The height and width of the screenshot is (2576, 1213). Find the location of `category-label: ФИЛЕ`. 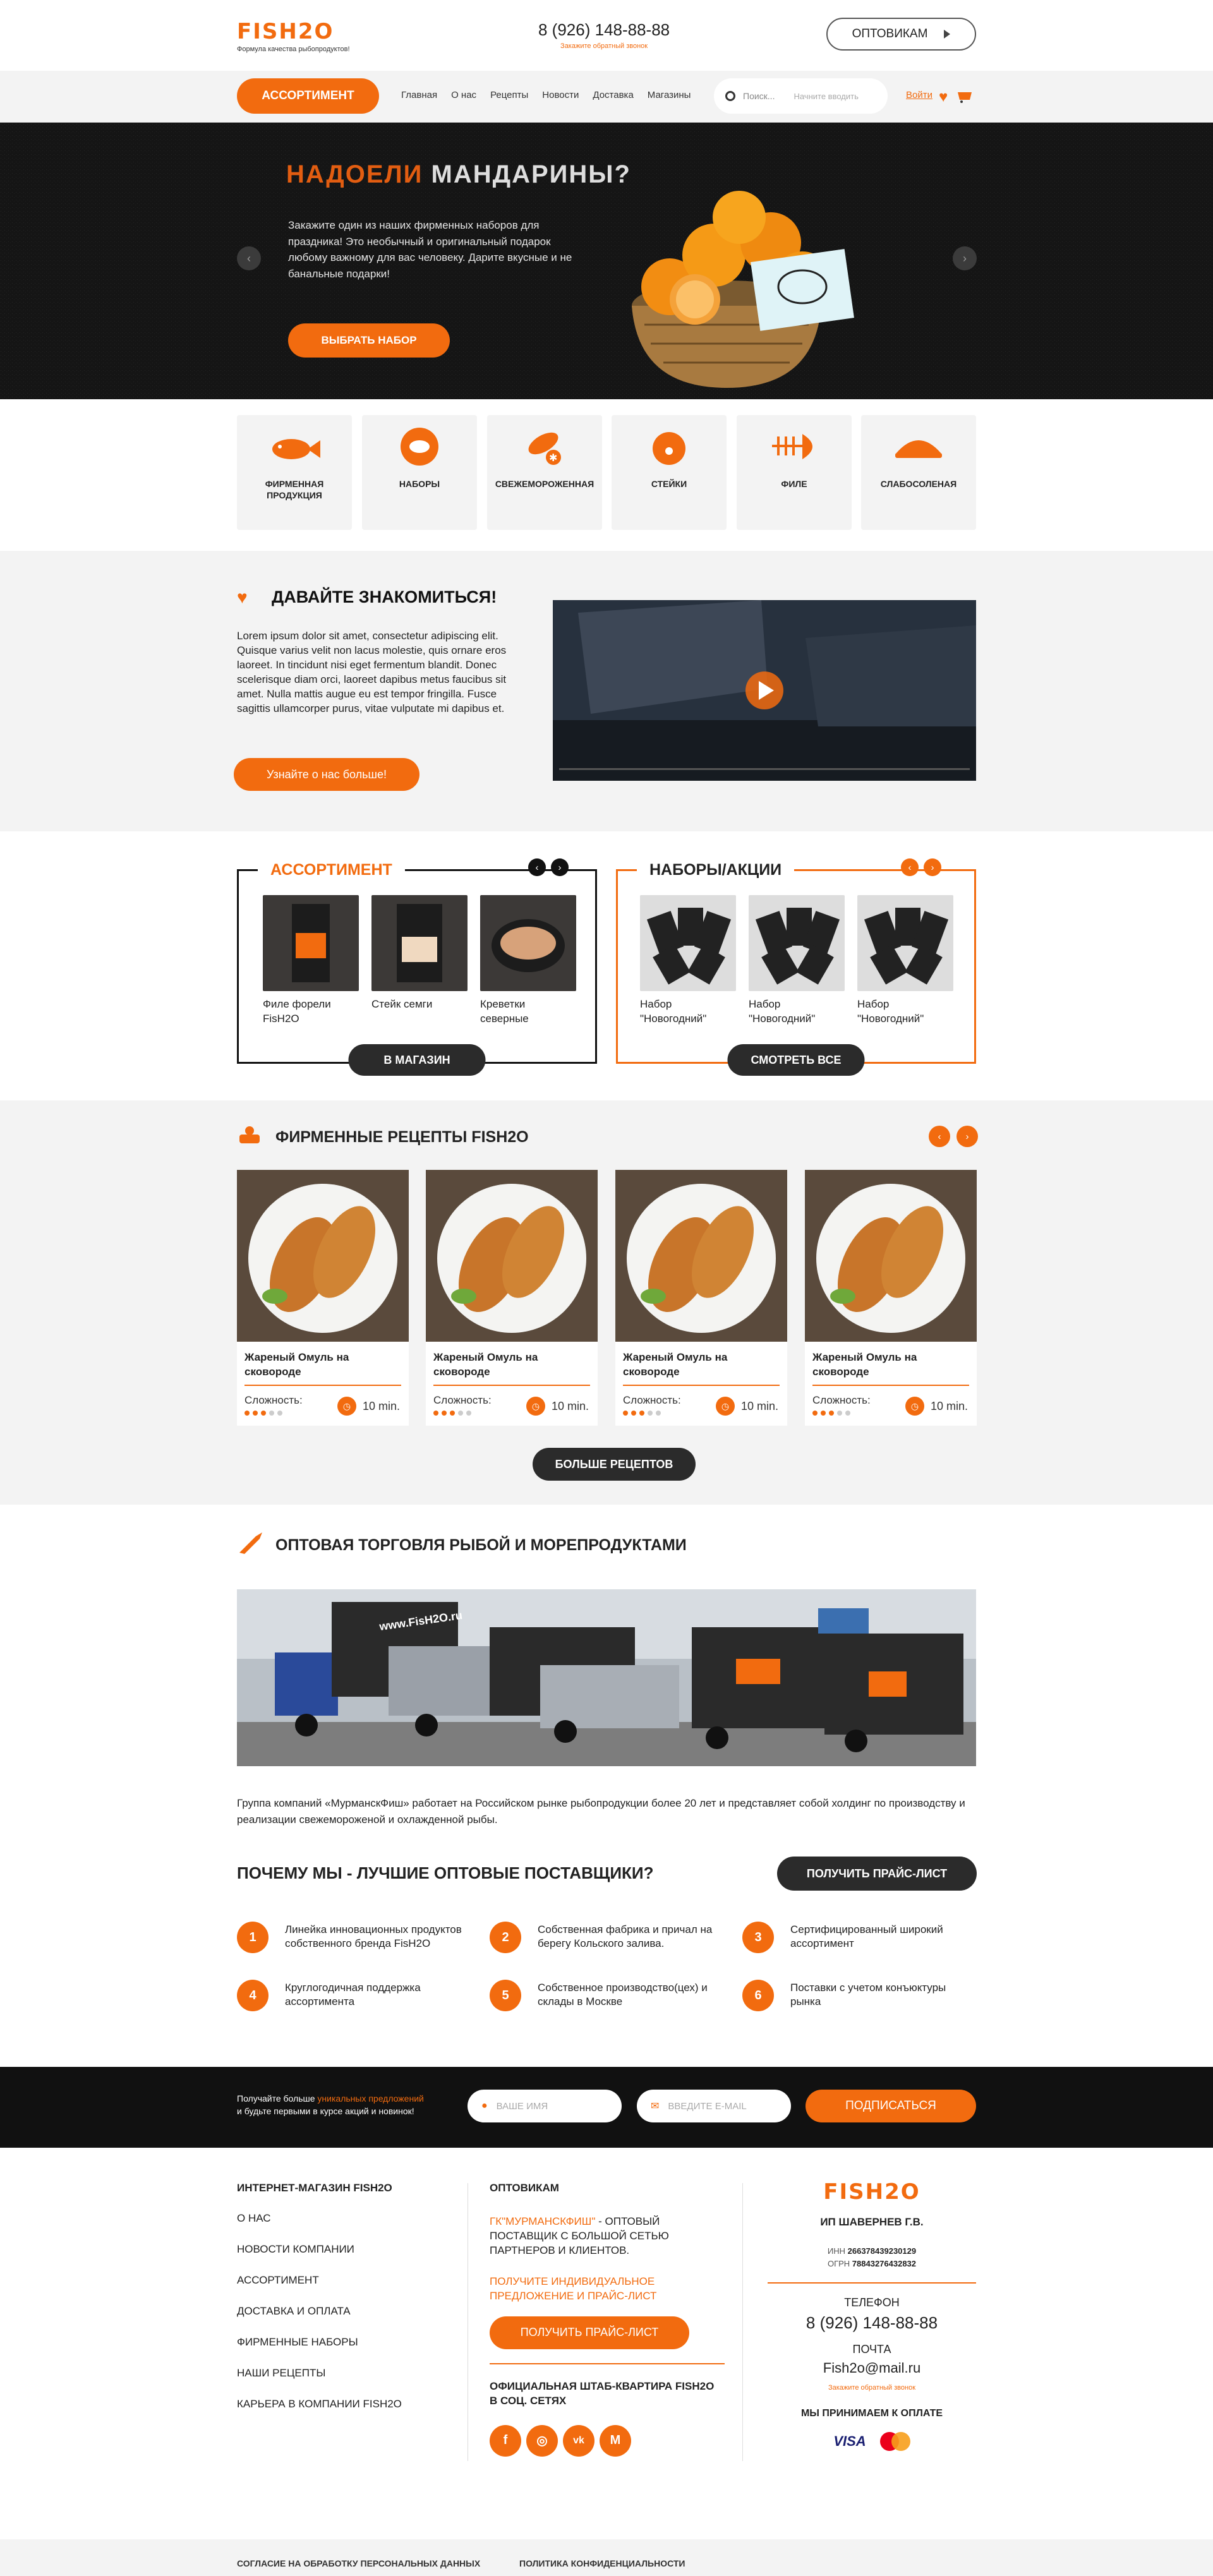

category-label: ФИЛЕ is located at coordinates (794, 484).